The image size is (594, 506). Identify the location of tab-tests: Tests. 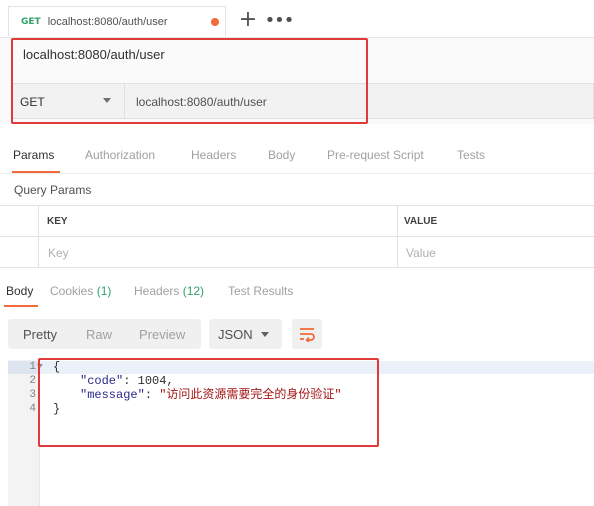
(471, 155).